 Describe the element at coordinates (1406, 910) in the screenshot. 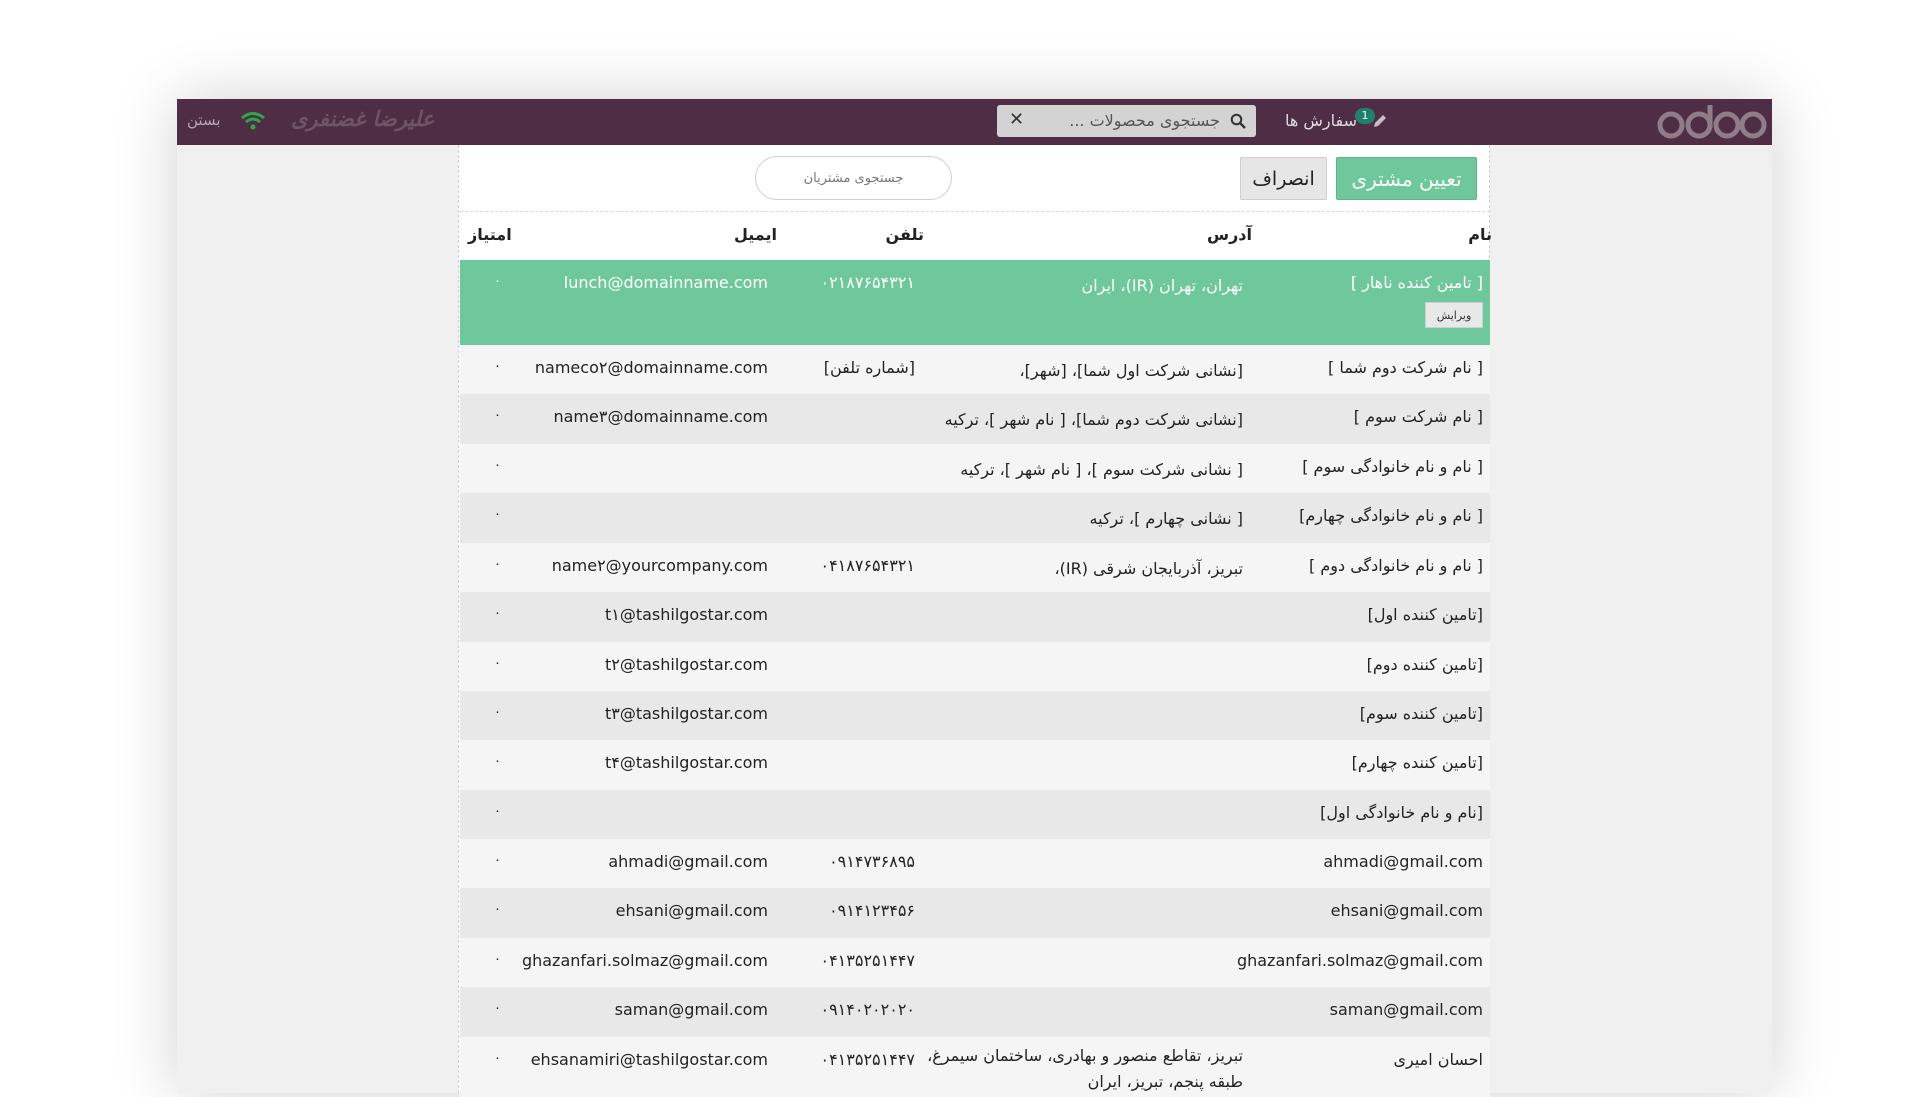

I see `customer-name: ehsani@gmail.com` at that location.